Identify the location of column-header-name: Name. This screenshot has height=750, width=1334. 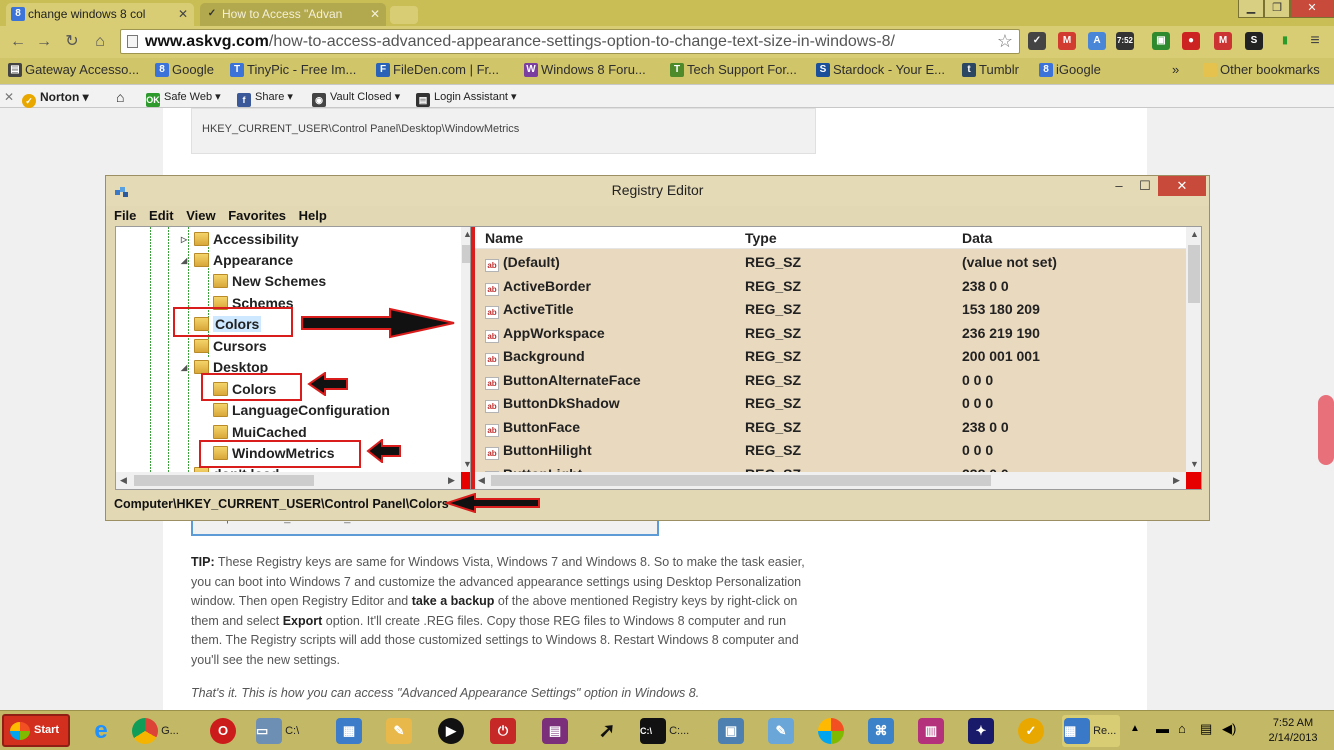
(504, 238).